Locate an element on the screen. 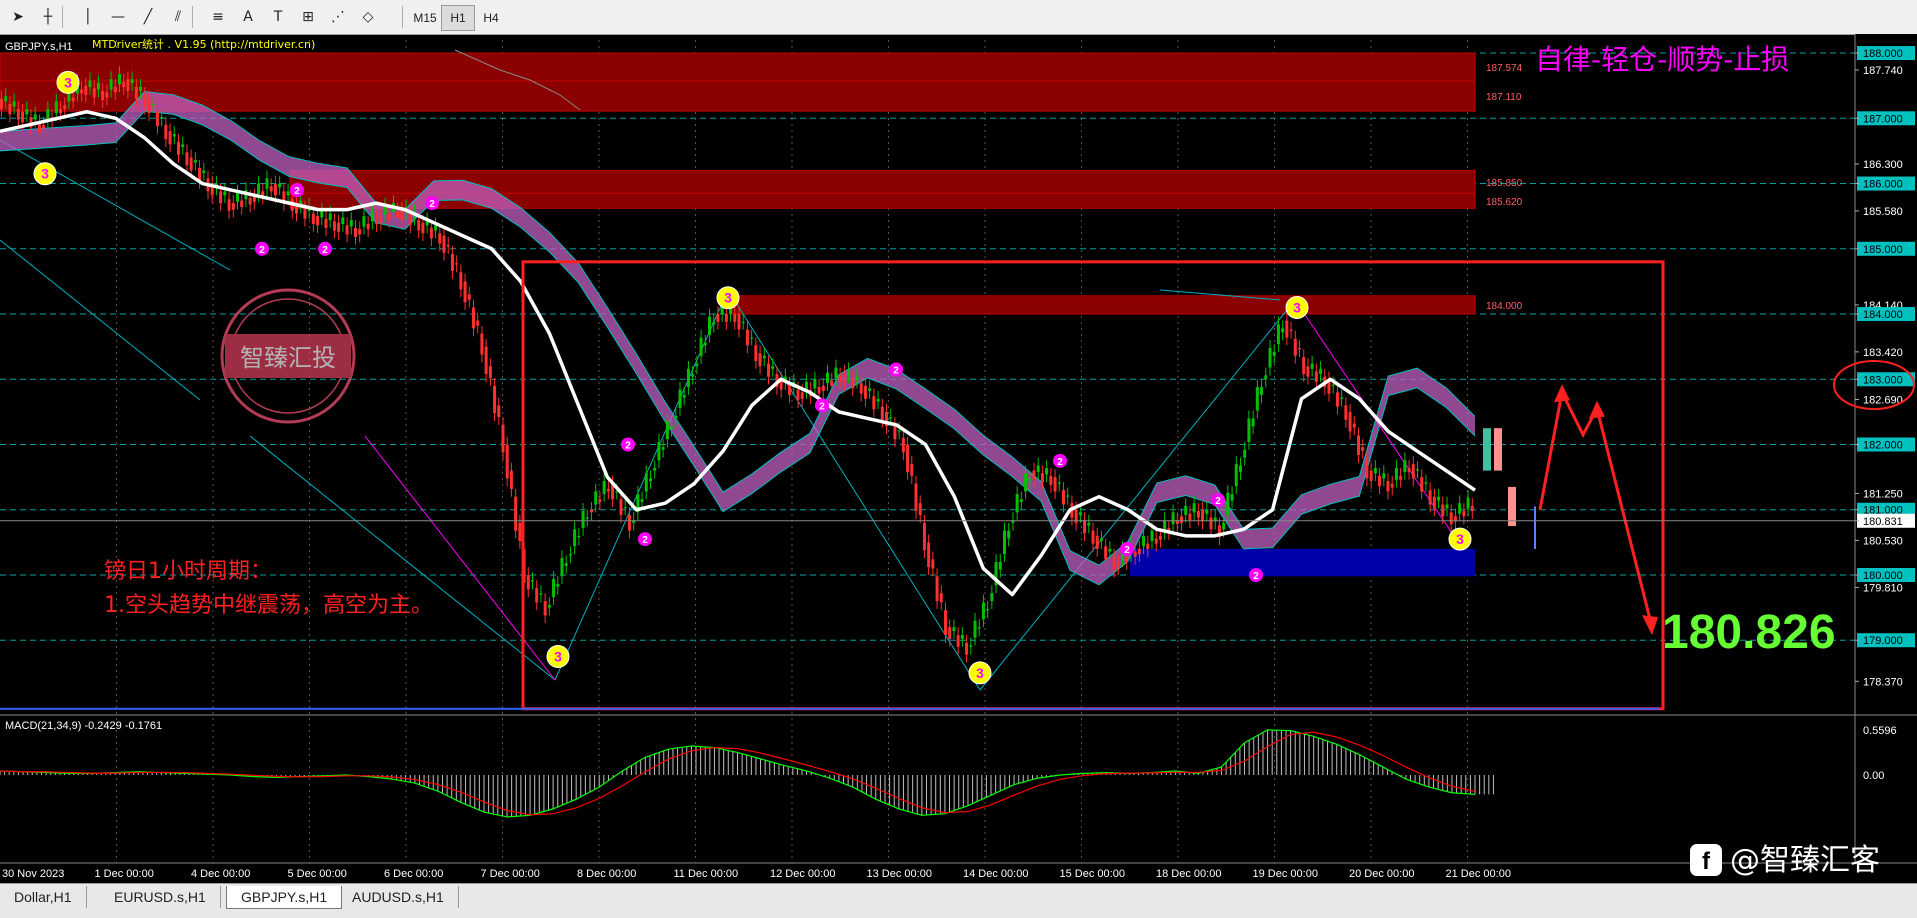  timeframe-h1-button: H1 is located at coordinates (458, 18).